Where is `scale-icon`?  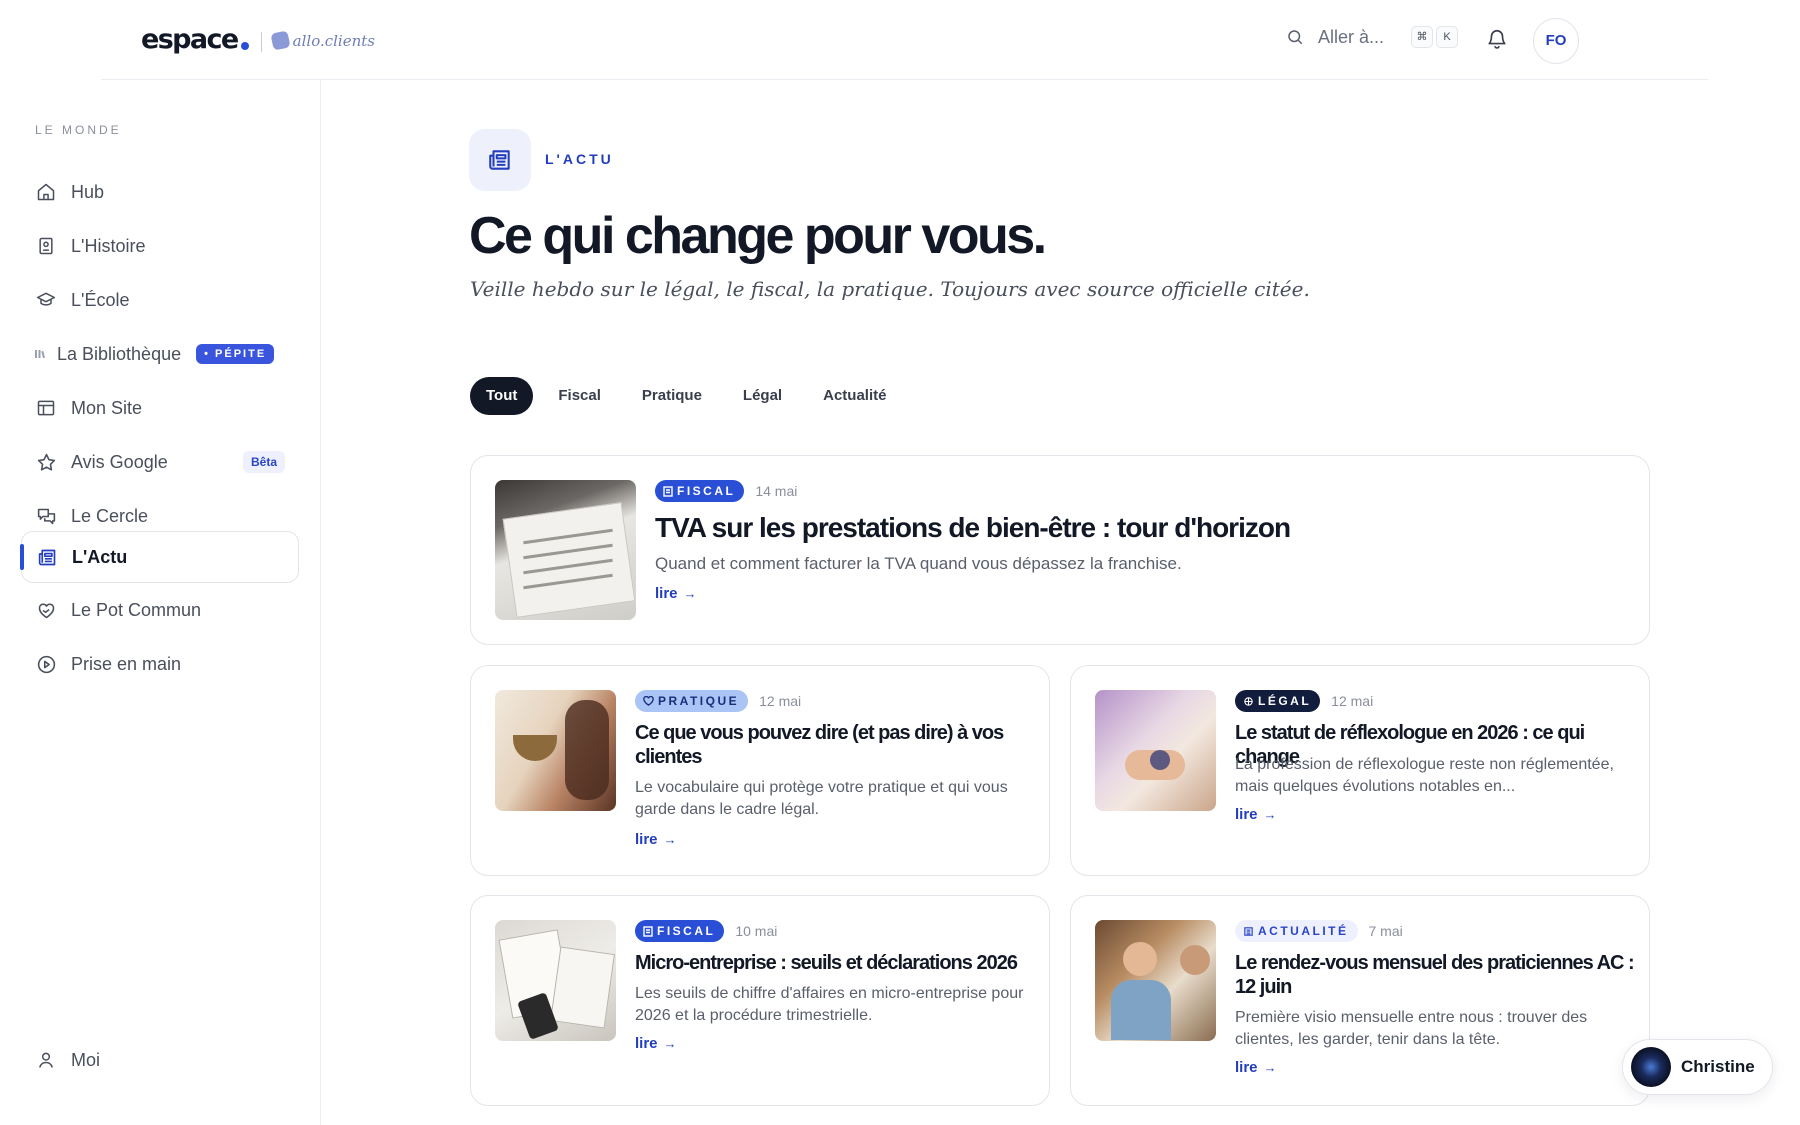
scale-icon is located at coordinates (1248, 701).